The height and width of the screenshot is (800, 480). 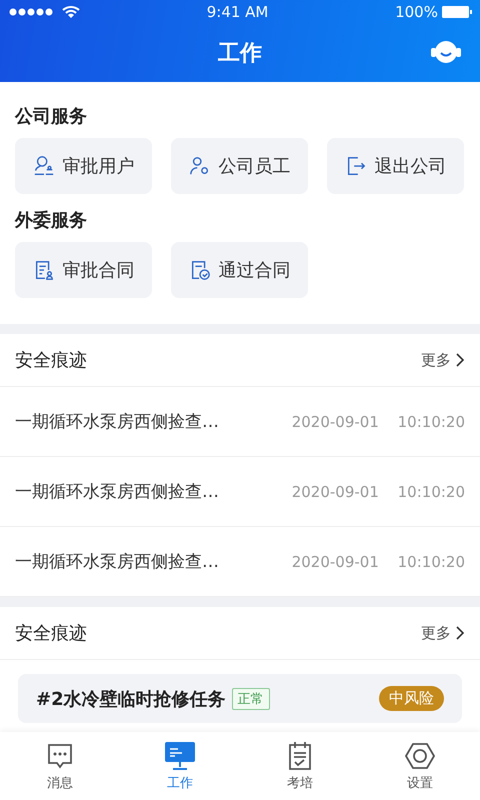 I want to click on monitor-icon, so click(x=180, y=755).